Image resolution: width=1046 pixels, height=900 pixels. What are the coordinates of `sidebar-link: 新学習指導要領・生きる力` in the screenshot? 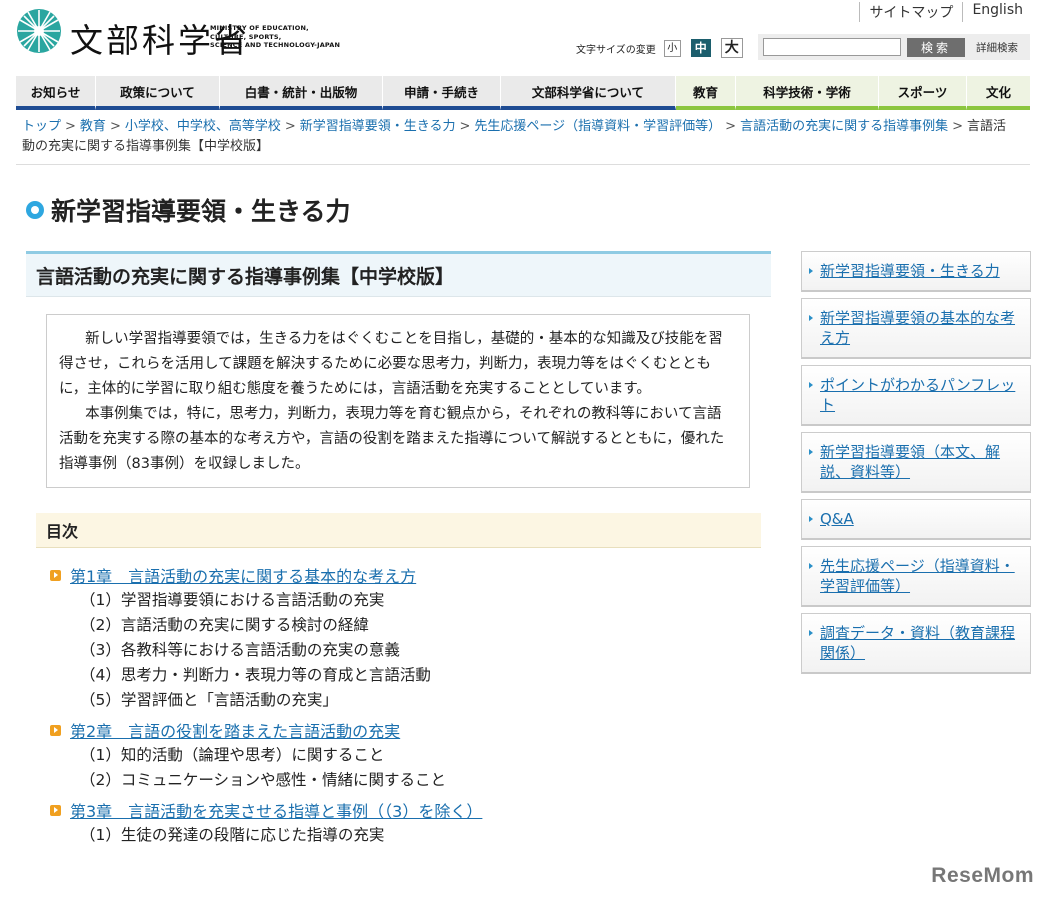 It's located at (910, 271).